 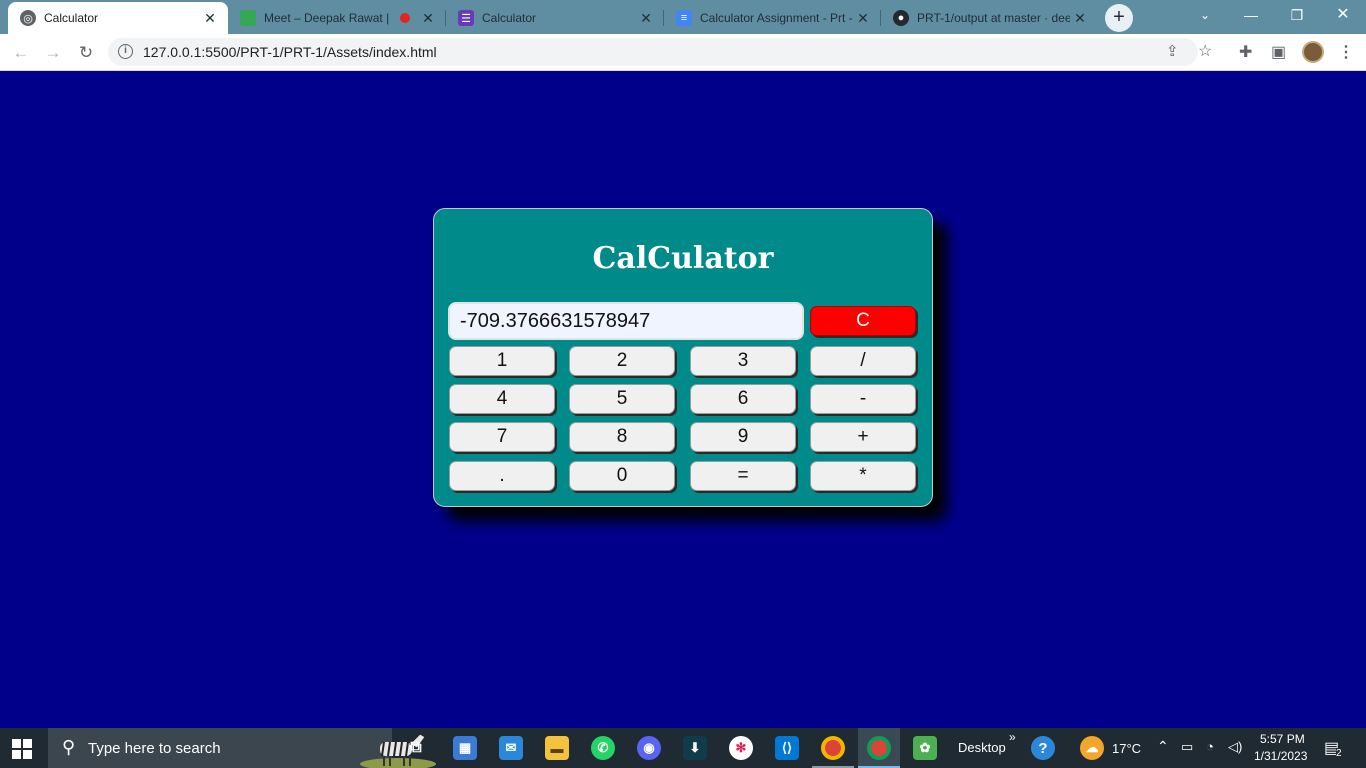 What do you see at coordinates (879, 748) in the screenshot?
I see `chrome-profile-icon` at bounding box center [879, 748].